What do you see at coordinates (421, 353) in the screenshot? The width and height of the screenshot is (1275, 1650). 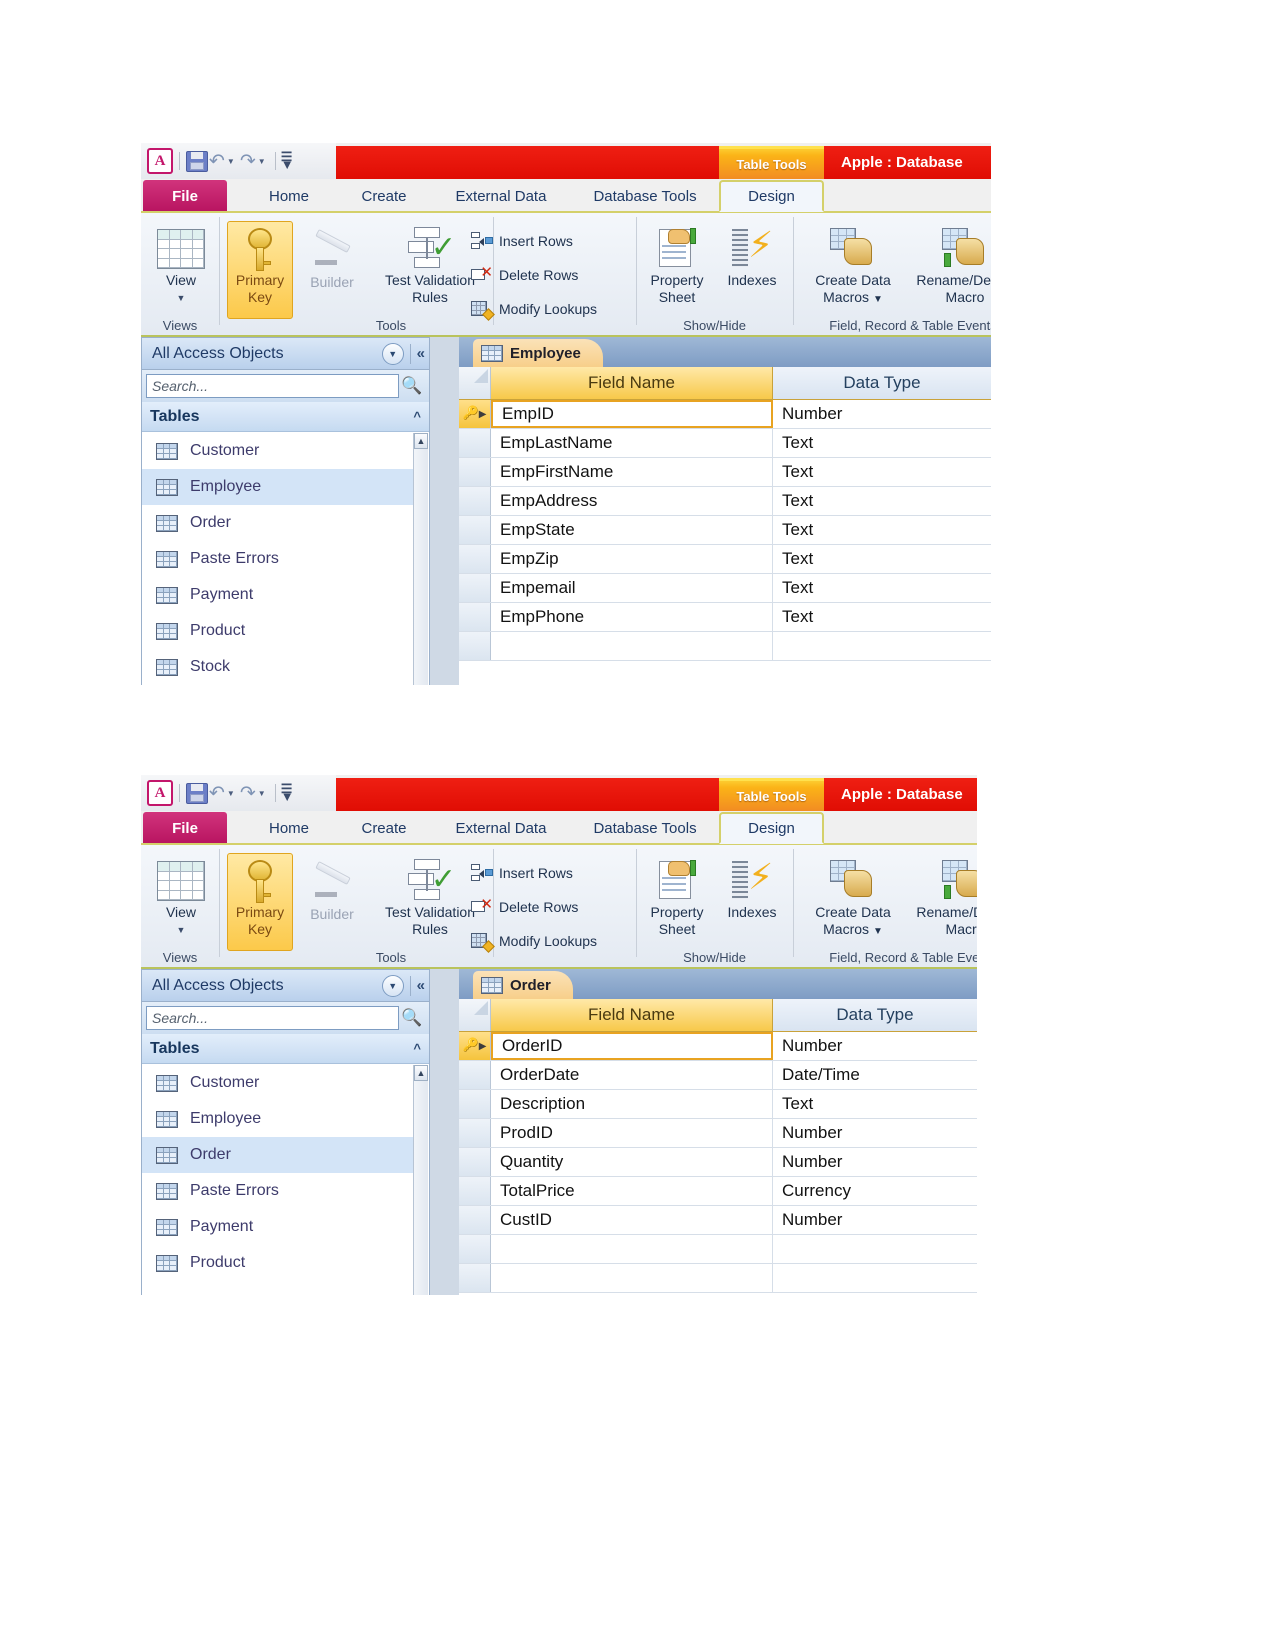 I see `collapse-pane-icon: «` at bounding box center [421, 353].